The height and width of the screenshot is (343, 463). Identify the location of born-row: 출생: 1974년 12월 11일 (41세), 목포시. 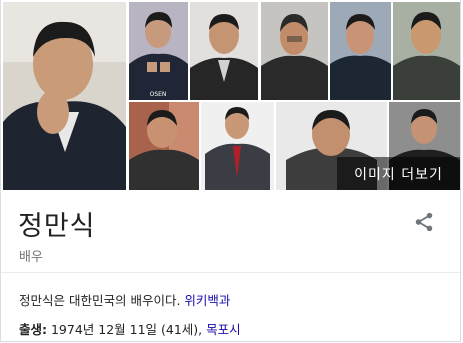
(130, 328).